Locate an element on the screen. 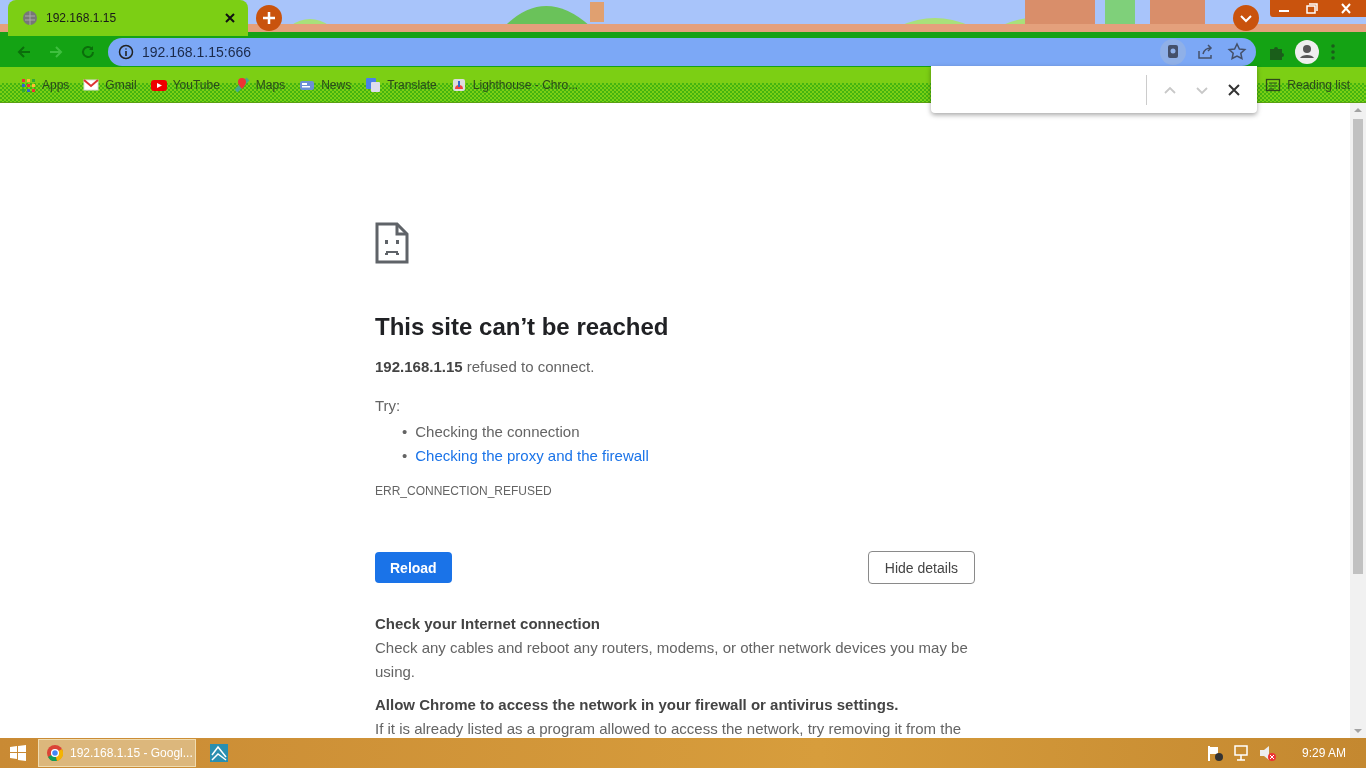 This screenshot has height=768, width=1366. new-tab-icon is located at coordinates (269, 18).